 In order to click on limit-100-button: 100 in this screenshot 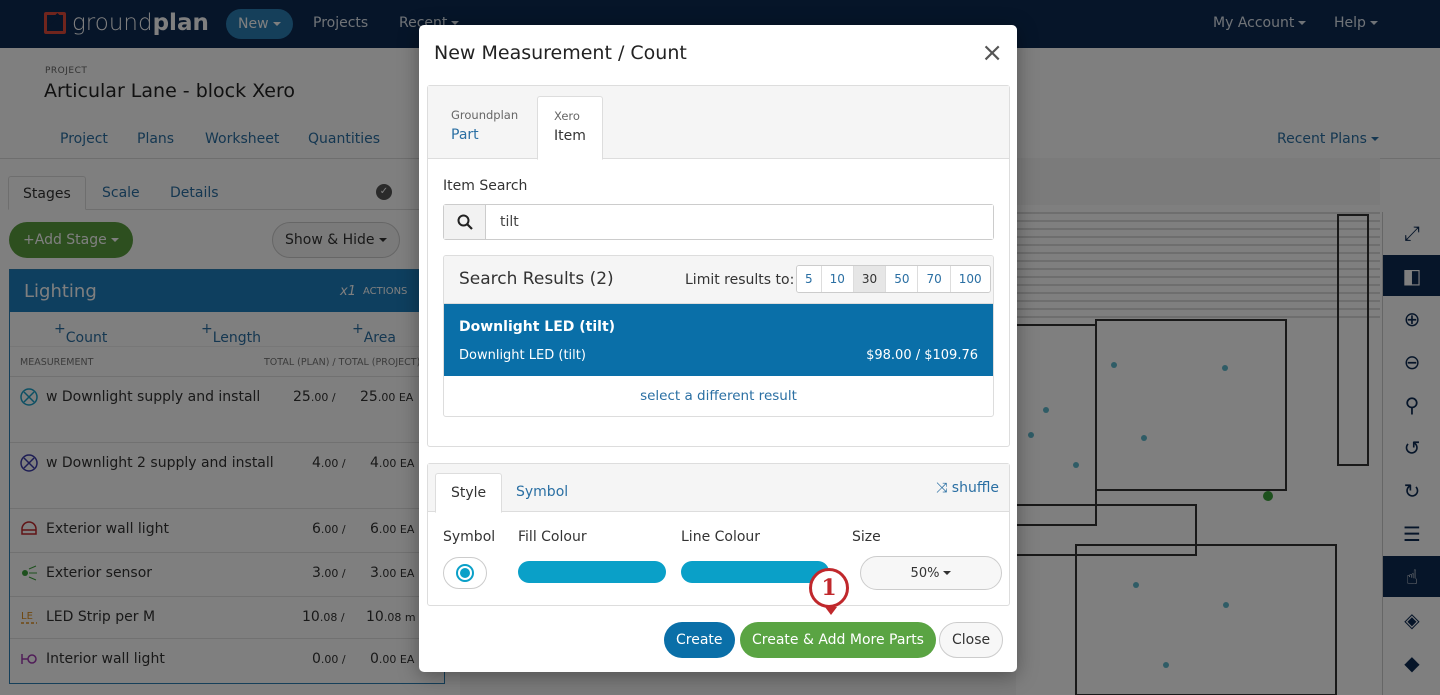, I will do `click(970, 279)`.